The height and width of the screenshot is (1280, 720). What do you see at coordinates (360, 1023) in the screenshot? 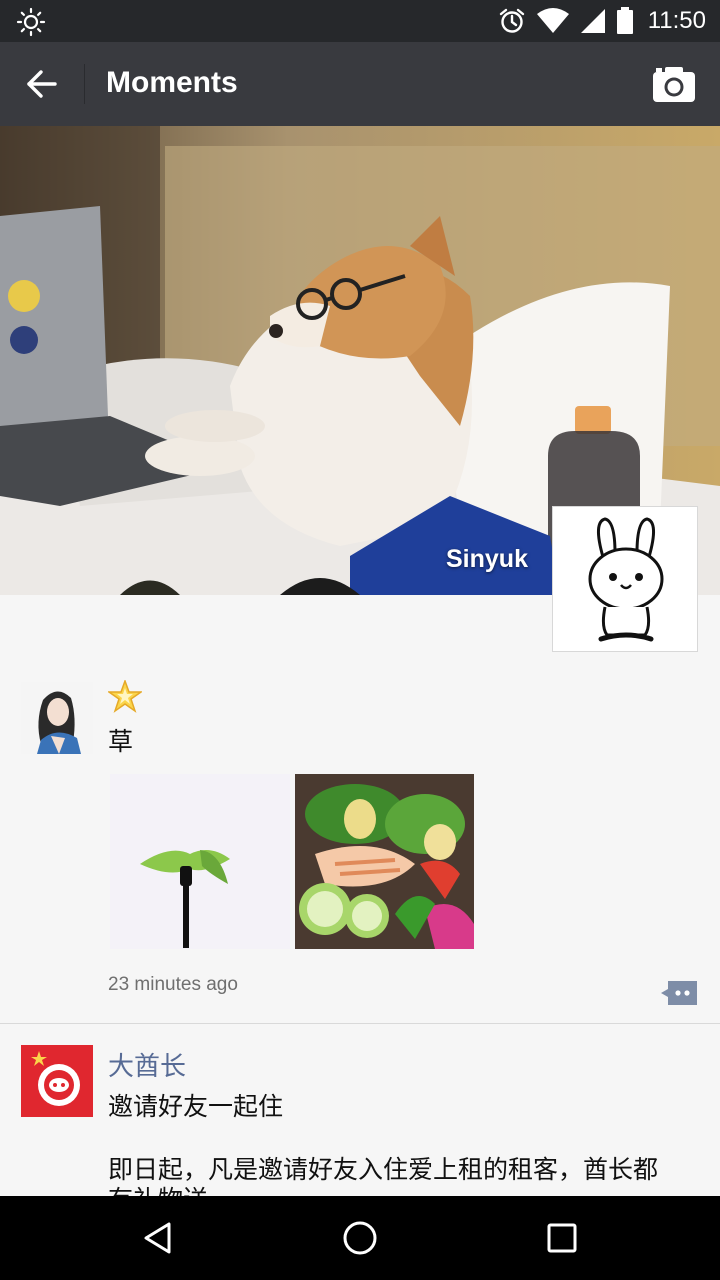
I see `post-divider` at bounding box center [360, 1023].